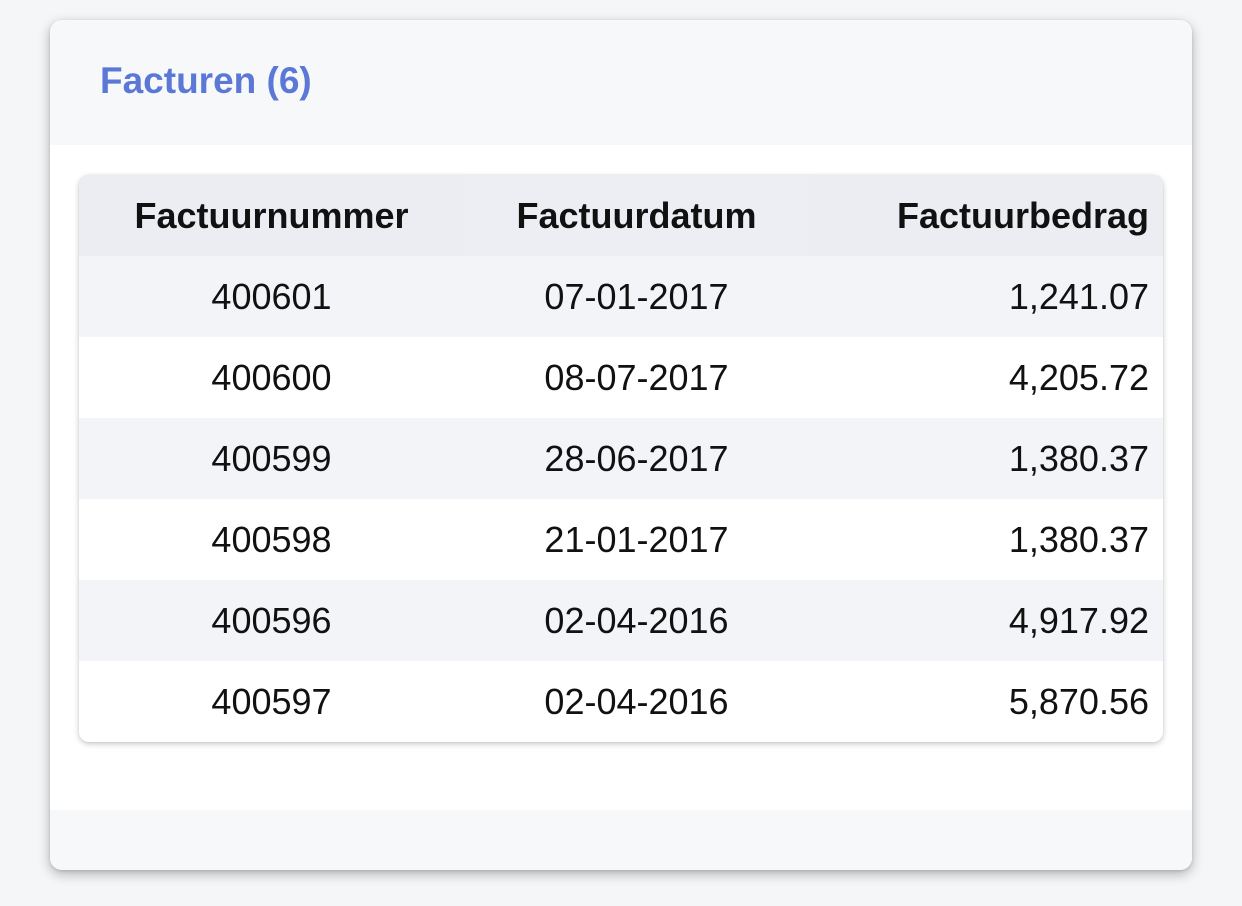 Image resolution: width=1242 pixels, height=906 pixels. Describe the element at coordinates (271, 215) in the screenshot. I see `column-header-invoice-number: Factuurnummer` at that location.